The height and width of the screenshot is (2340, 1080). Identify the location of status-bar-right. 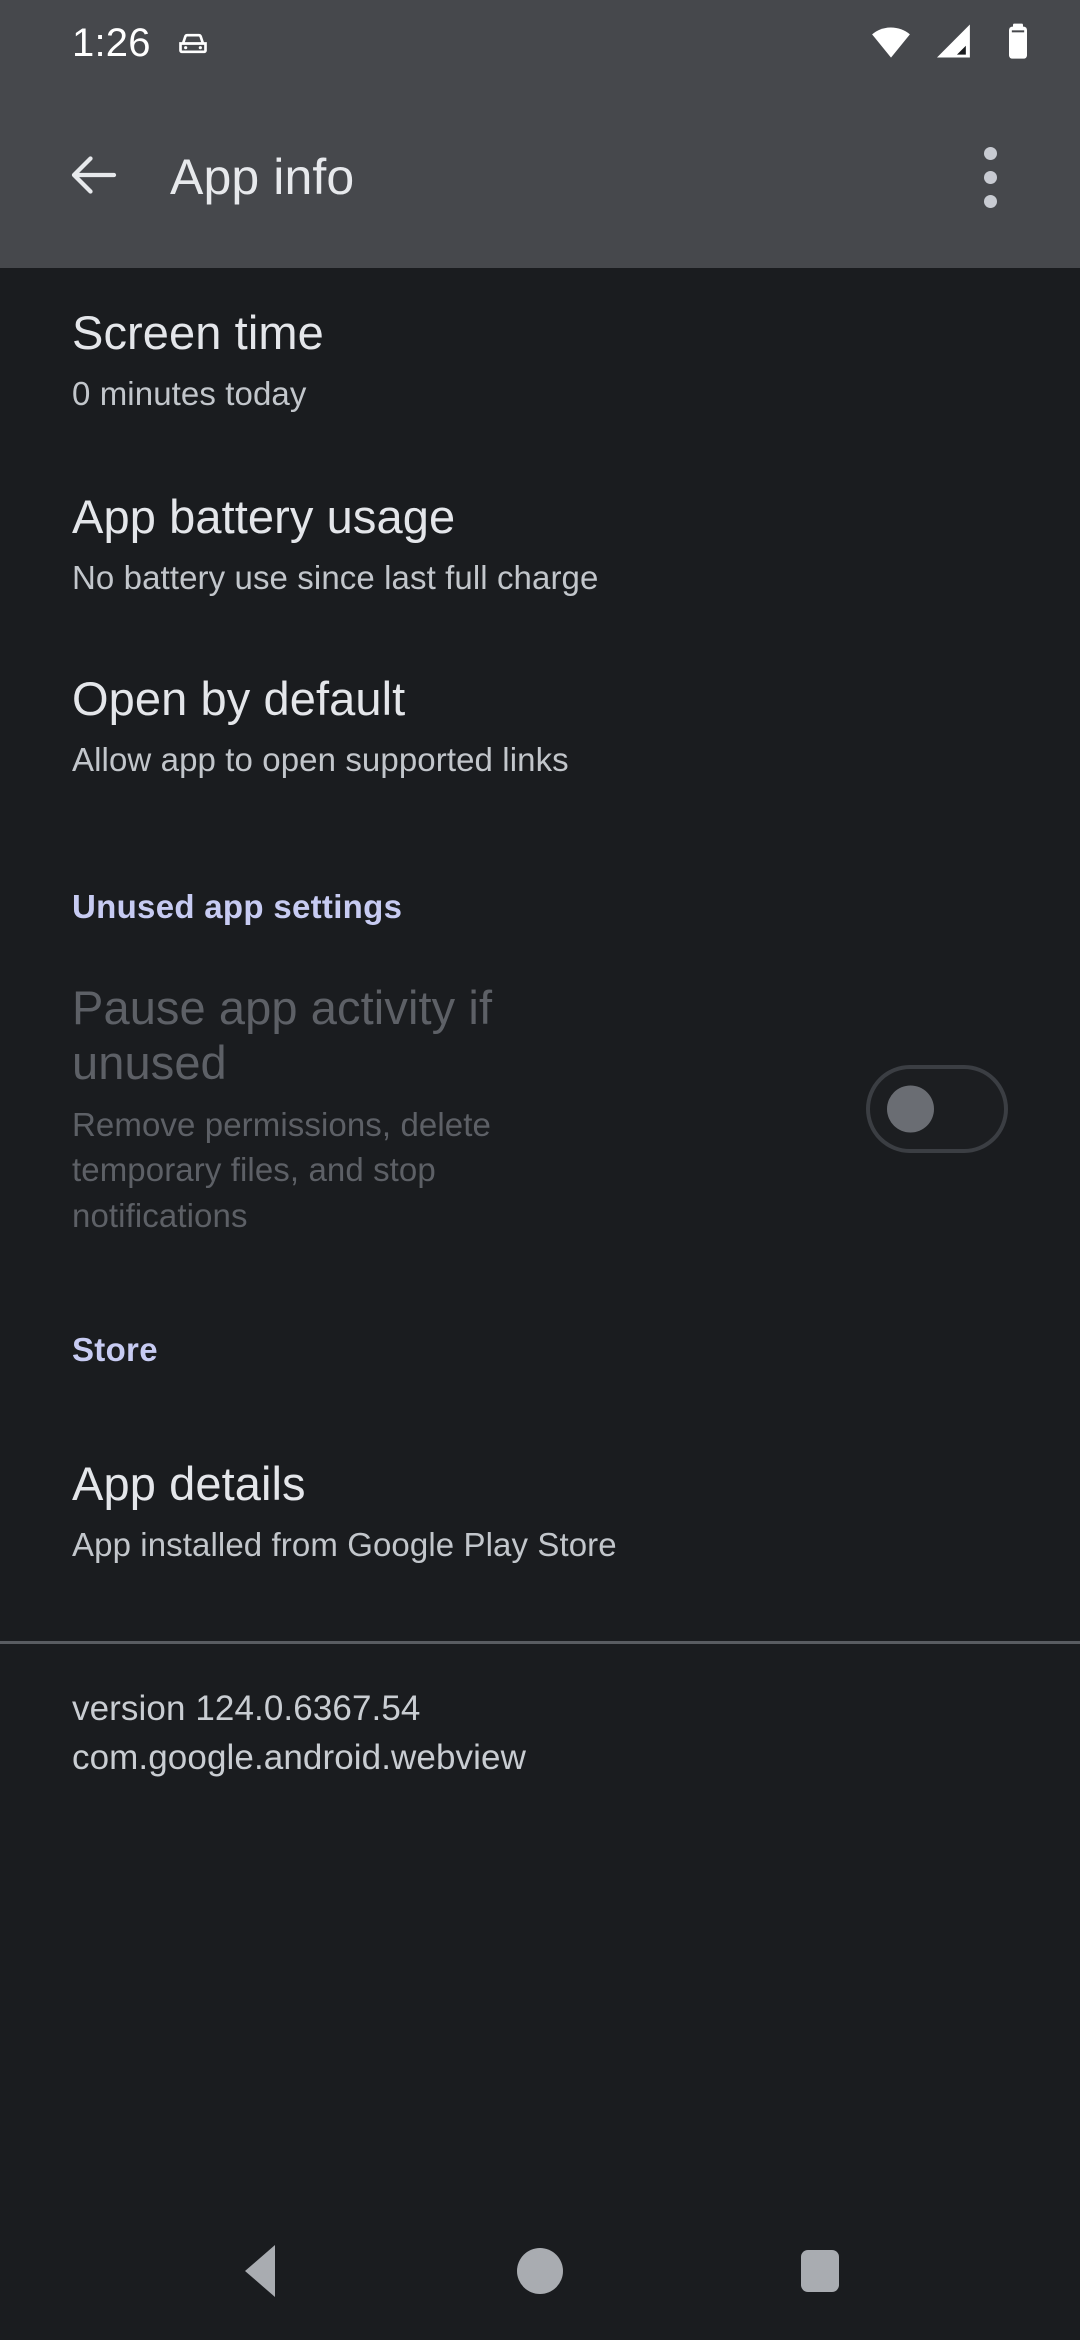
(954, 43).